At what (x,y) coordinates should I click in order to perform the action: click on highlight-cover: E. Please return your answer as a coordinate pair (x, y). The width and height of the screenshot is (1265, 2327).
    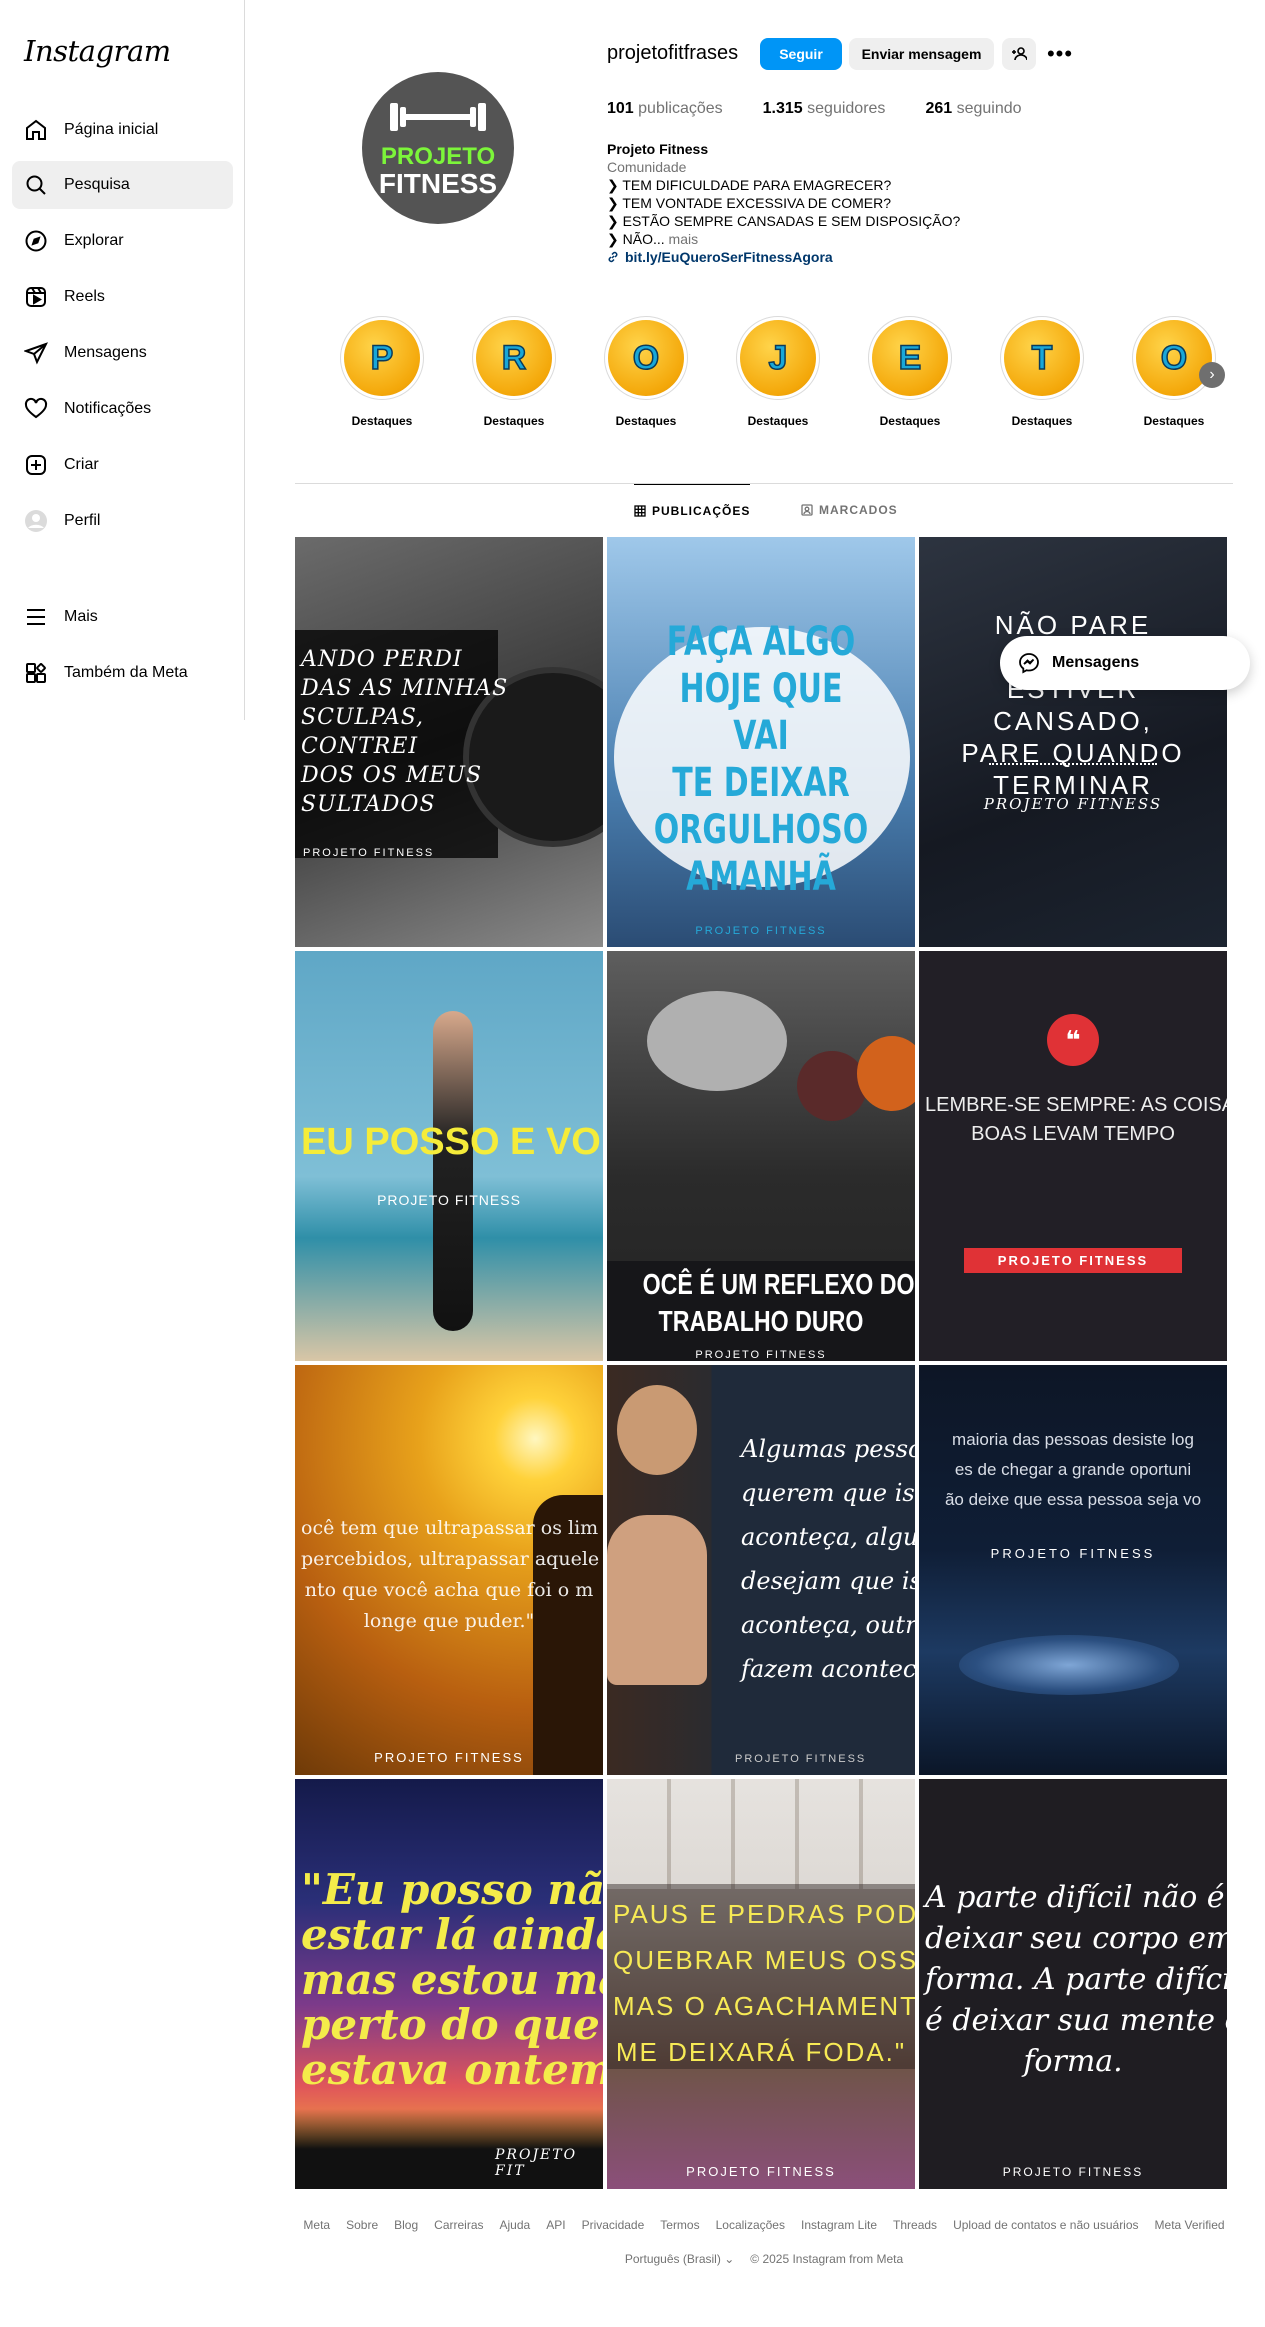
    Looking at the image, I should click on (910, 358).